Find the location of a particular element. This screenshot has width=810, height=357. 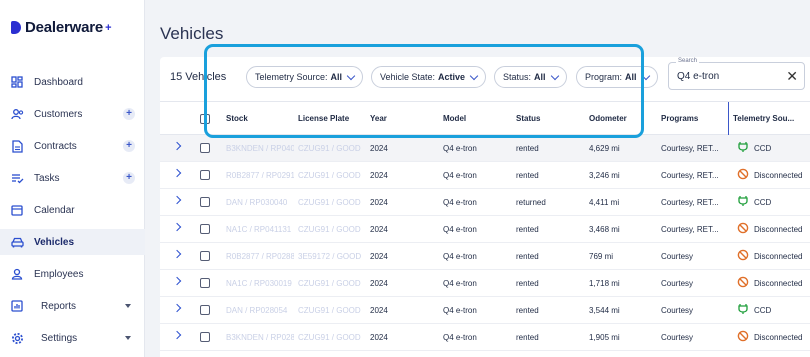

column-header-status: Status is located at coordinates (528, 118).